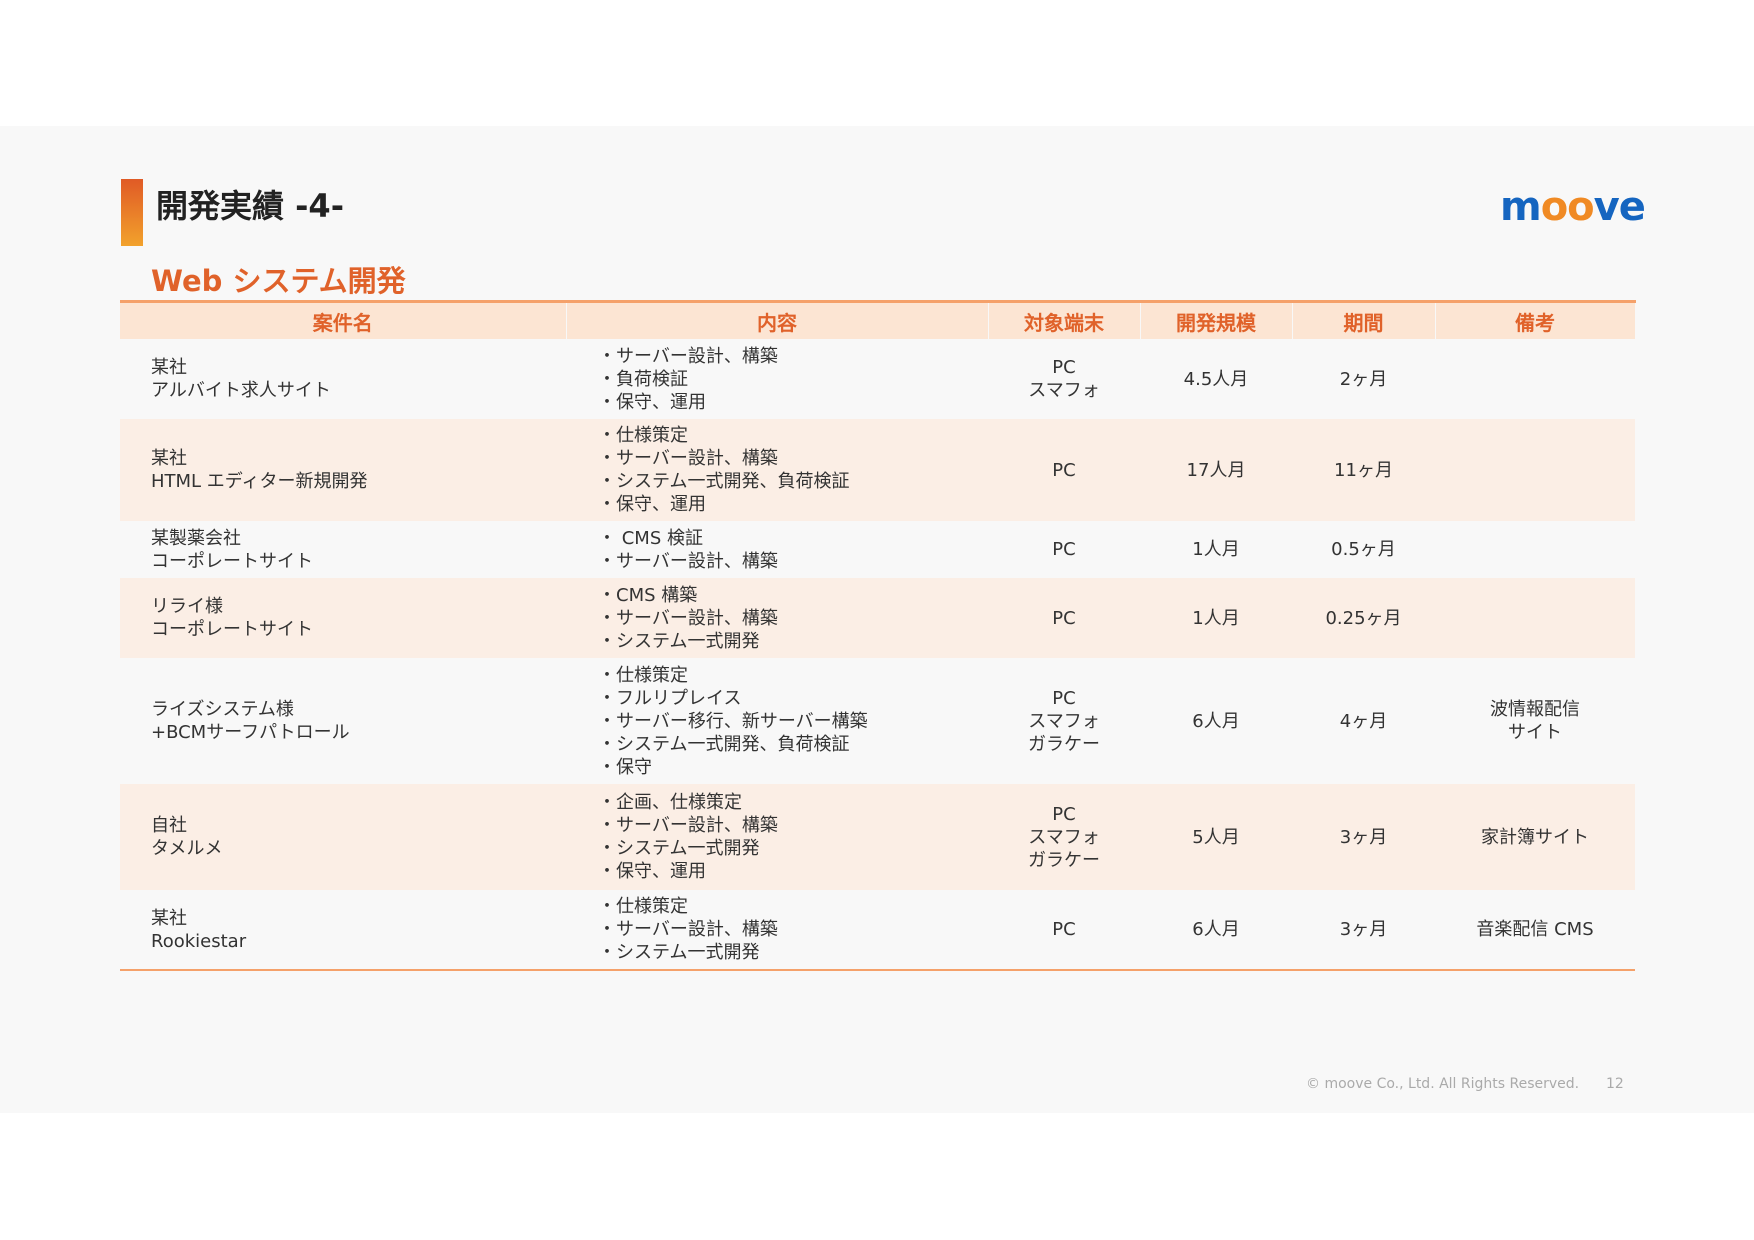 This screenshot has height=1240, width=1754. I want to click on cell-content-line: ・フルリプレイス, so click(670, 698).